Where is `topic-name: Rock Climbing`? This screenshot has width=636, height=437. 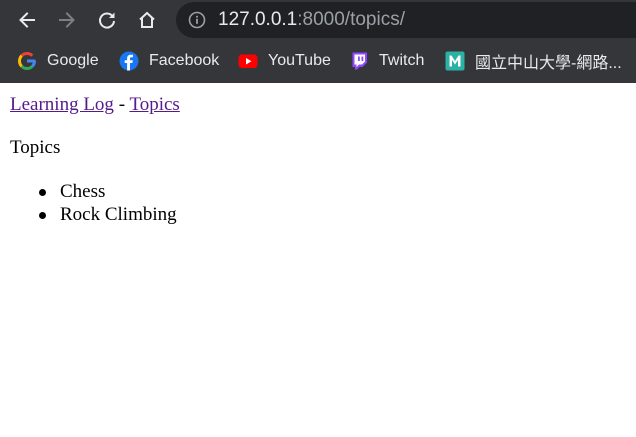
topic-name: Rock Climbing is located at coordinates (118, 214).